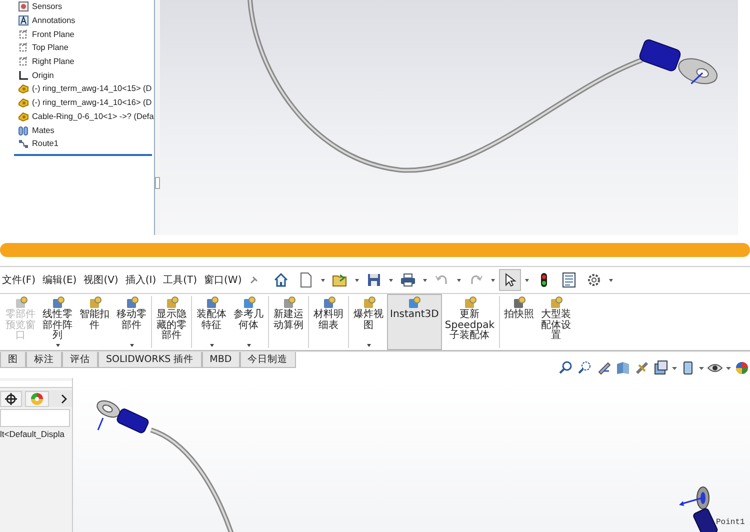 The height and width of the screenshot is (532, 750). Describe the element at coordinates (54, 21) in the screenshot. I see `tree-item: Annotations` at that location.